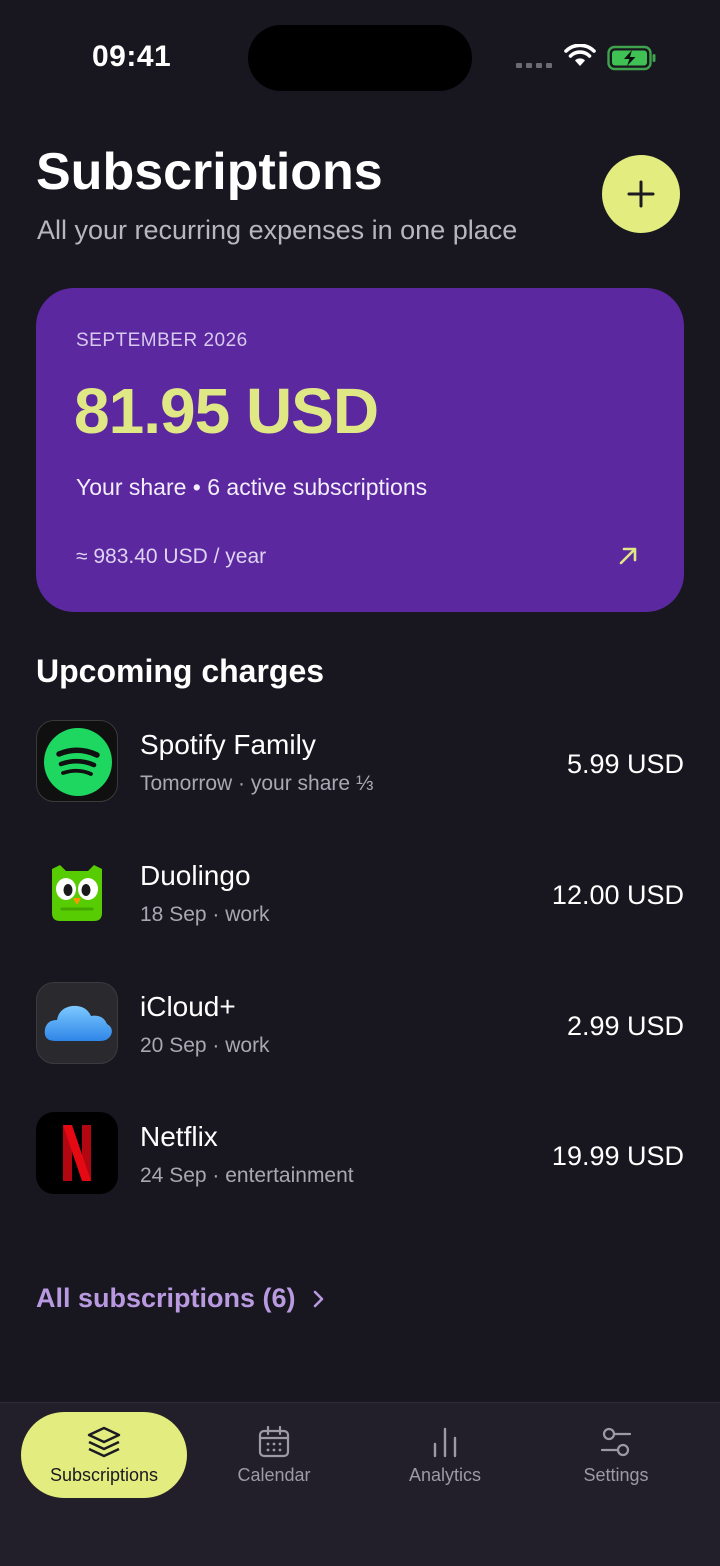  I want to click on summary-month: SEPTEMBER 2026, so click(162, 340).